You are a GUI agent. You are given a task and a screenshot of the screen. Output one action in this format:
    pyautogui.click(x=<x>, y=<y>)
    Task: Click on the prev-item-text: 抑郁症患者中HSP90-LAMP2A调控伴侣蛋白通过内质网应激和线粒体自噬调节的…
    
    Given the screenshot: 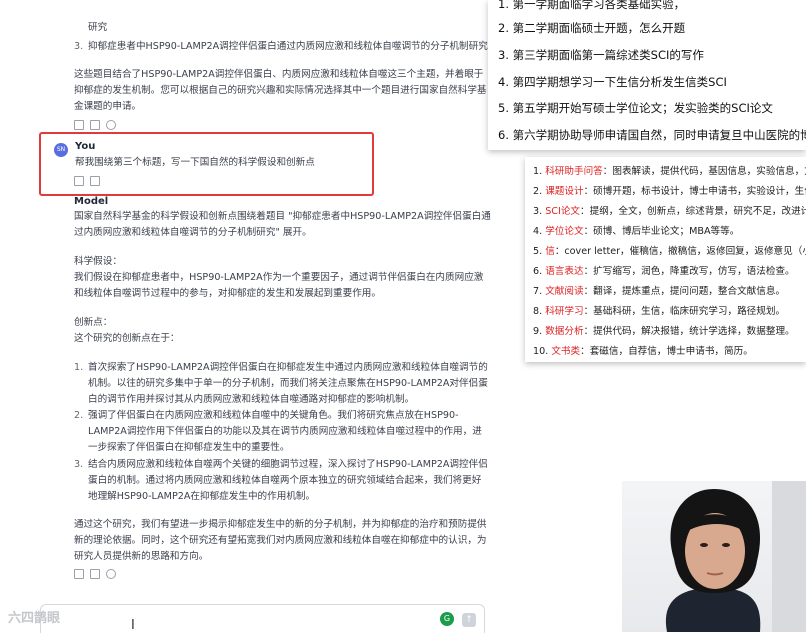 What is the action you would take?
    pyautogui.click(x=288, y=46)
    